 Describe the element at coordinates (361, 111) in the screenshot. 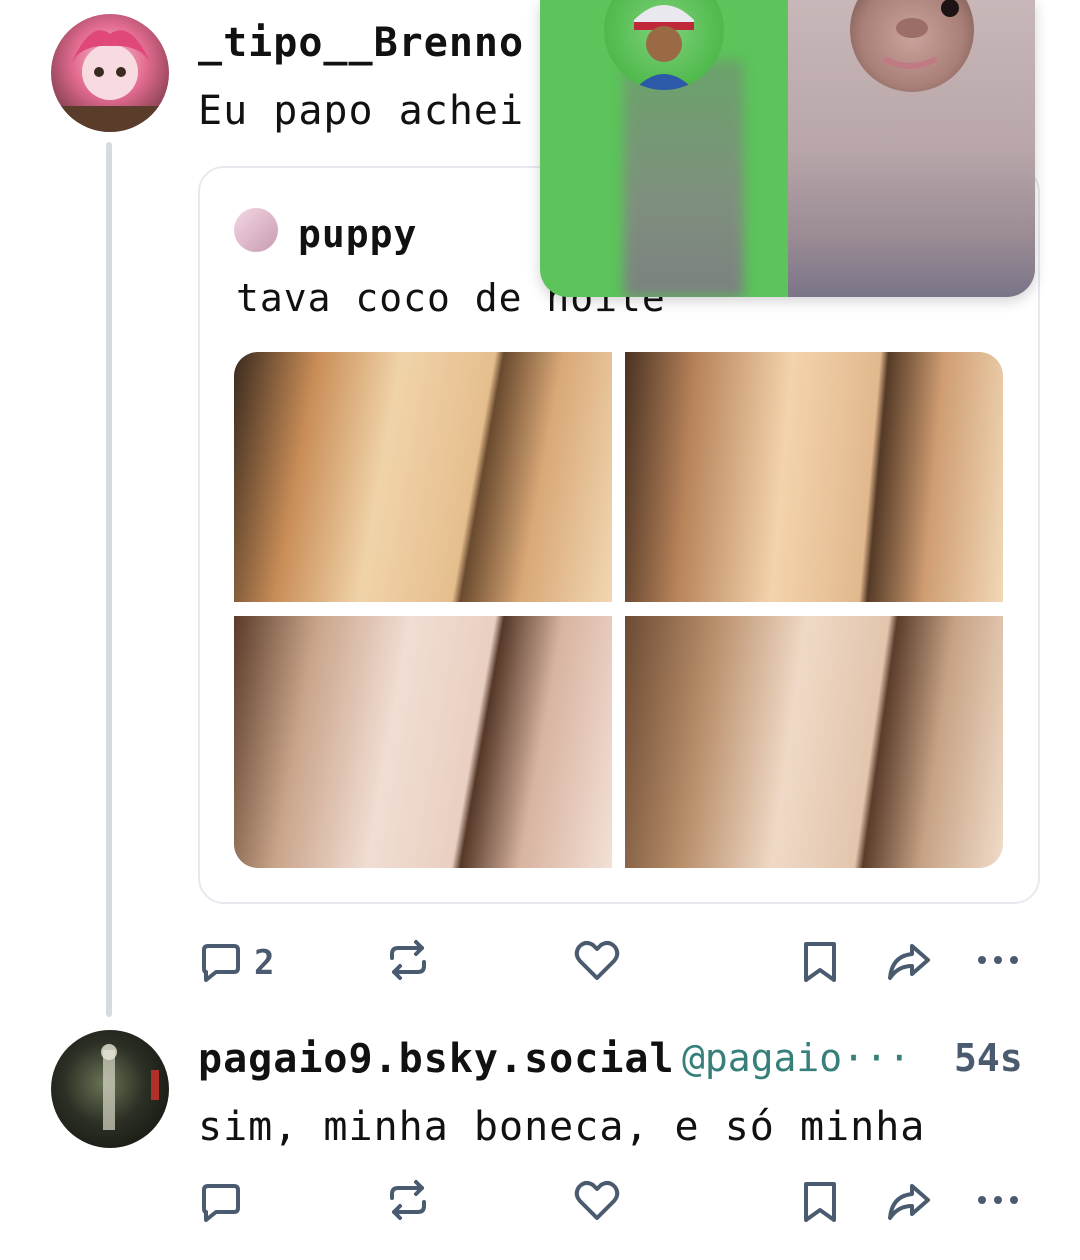

I see `post-text: Eu papo achei` at that location.